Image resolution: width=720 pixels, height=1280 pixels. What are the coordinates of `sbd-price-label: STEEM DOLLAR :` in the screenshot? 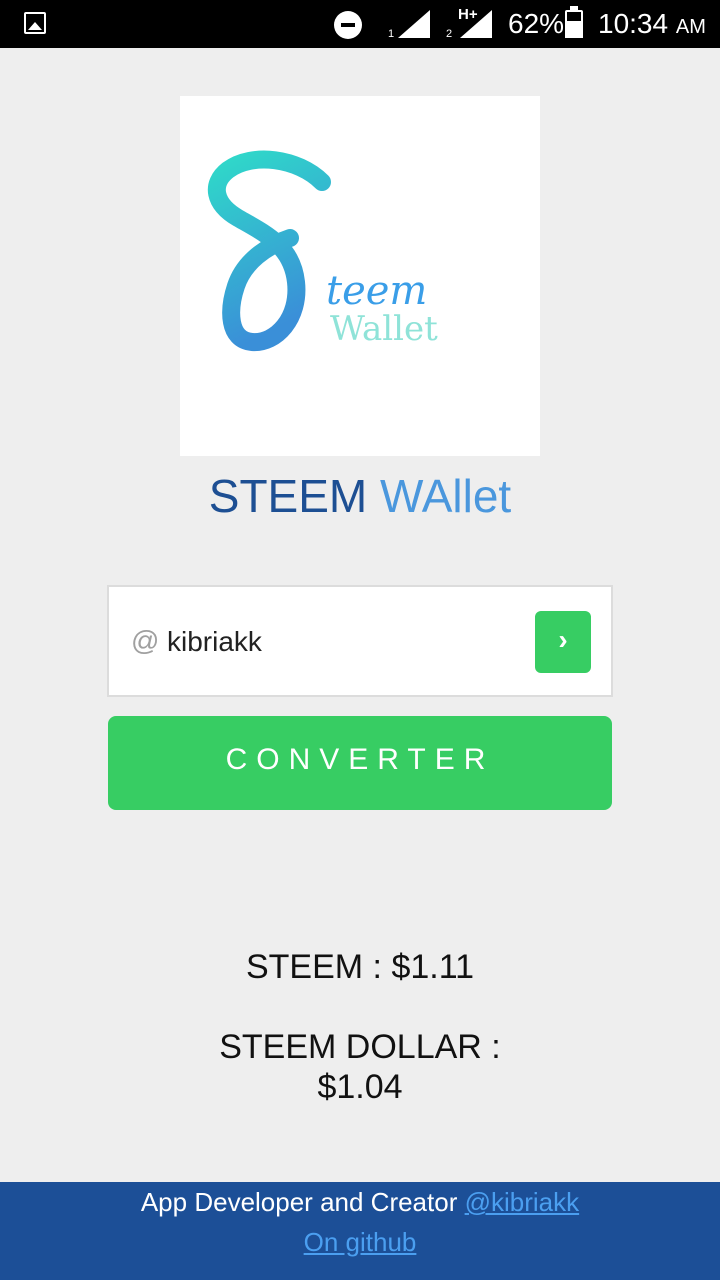 It's located at (360, 1047).